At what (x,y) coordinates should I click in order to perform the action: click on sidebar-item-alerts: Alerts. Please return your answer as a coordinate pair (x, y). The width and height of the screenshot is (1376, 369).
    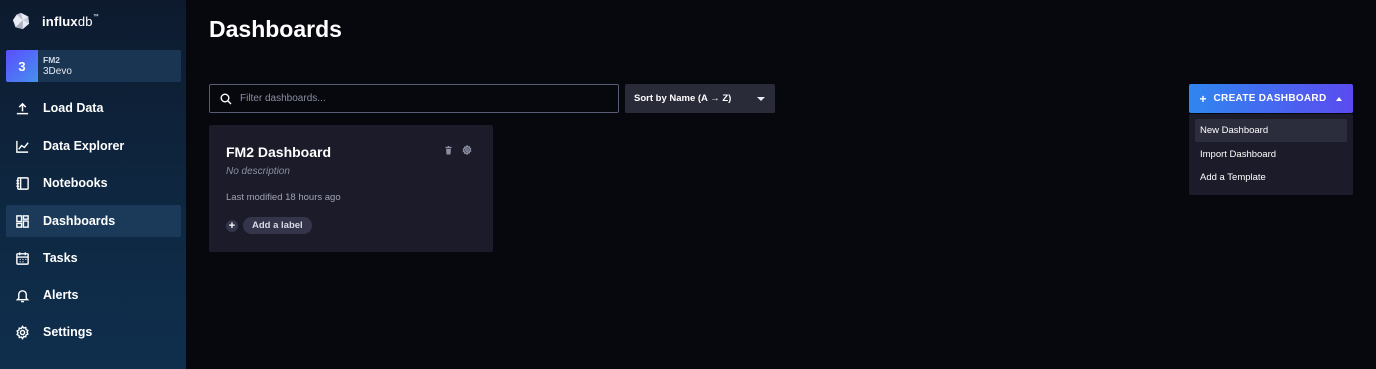
    Looking at the image, I should click on (93, 295).